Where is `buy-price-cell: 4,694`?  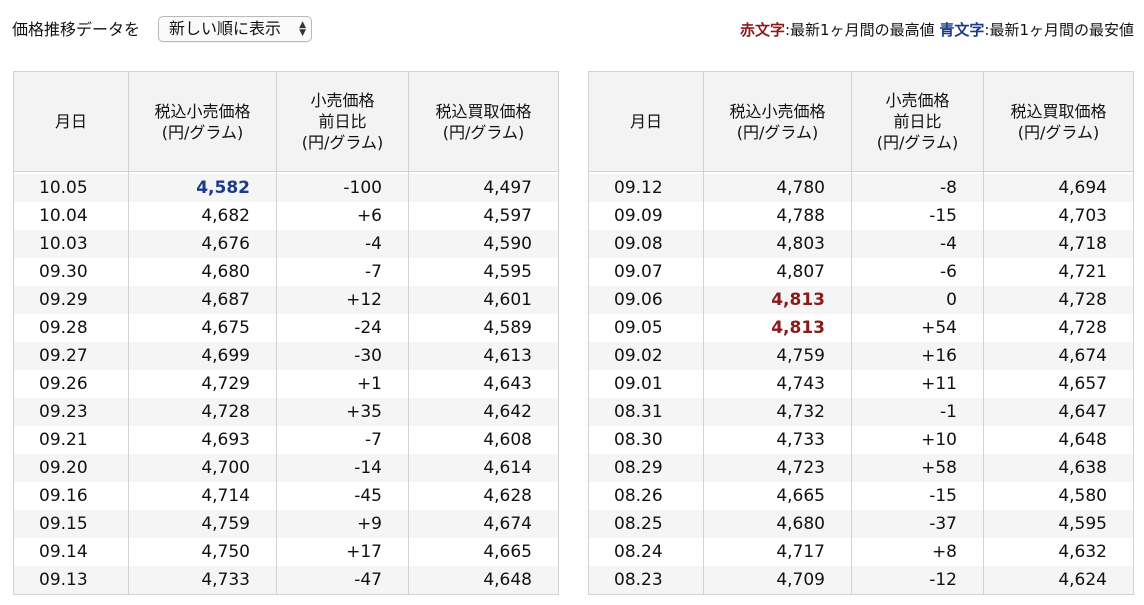
buy-price-cell: 4,694 is located at coordinates (1058, 187).